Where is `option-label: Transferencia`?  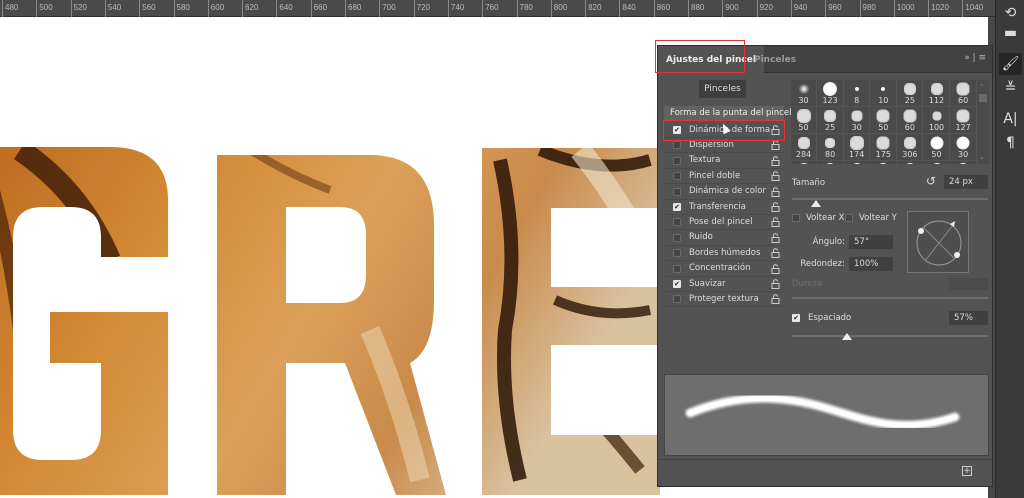 option-label: Transferencia is located at coordinates (717, 206).